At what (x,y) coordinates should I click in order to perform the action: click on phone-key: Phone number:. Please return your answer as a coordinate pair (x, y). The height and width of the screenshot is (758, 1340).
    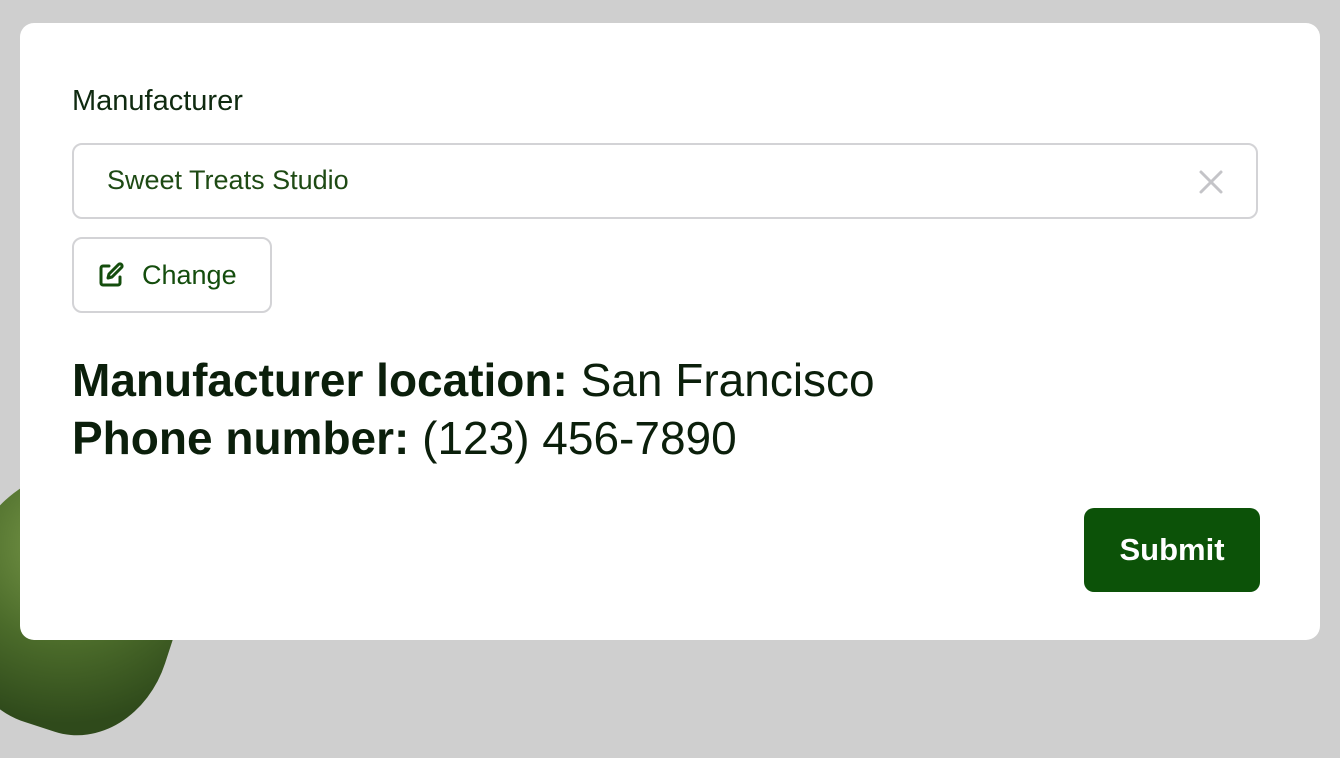
    Looking at the image, I should click on (241, 438).